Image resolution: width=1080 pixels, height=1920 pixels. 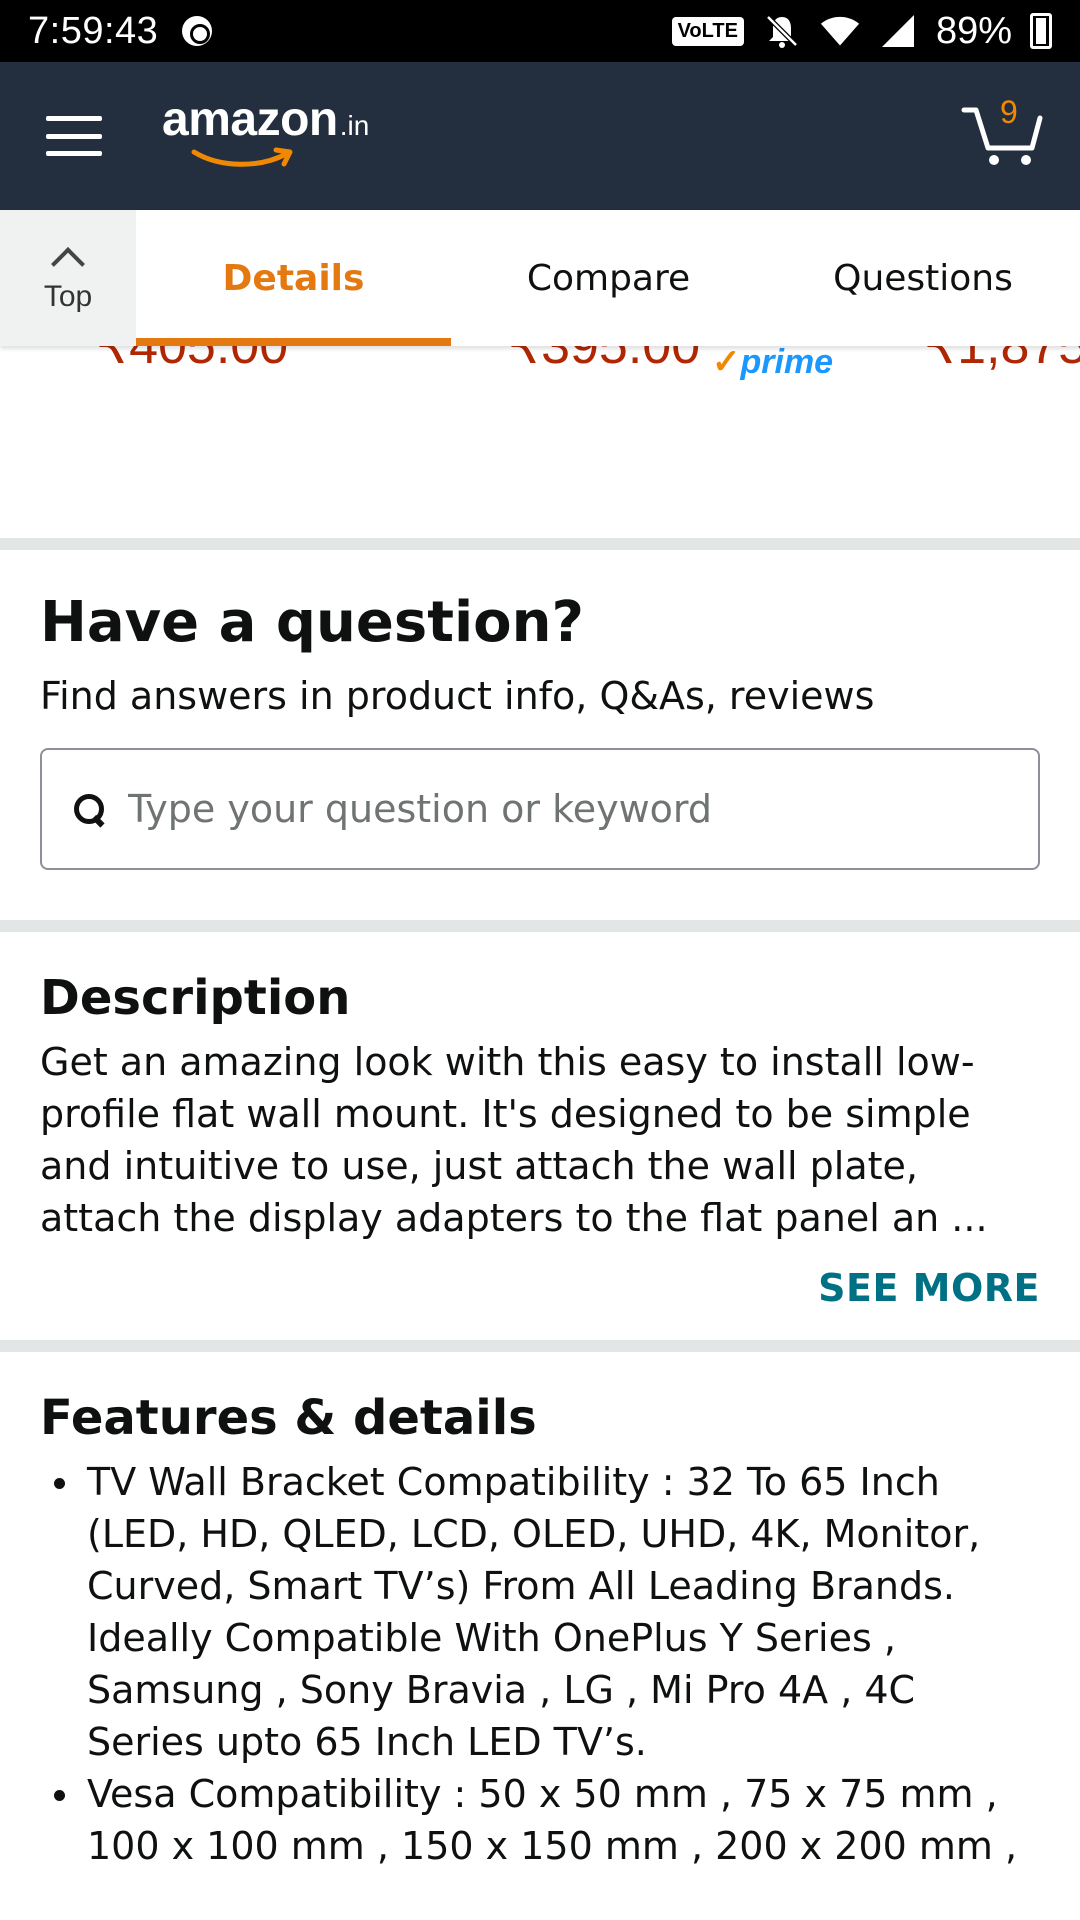 What do you see at coordinates (1002, 131) in the screenshot?
I see `cart-button: 9` at bounding box center [1002, 131].